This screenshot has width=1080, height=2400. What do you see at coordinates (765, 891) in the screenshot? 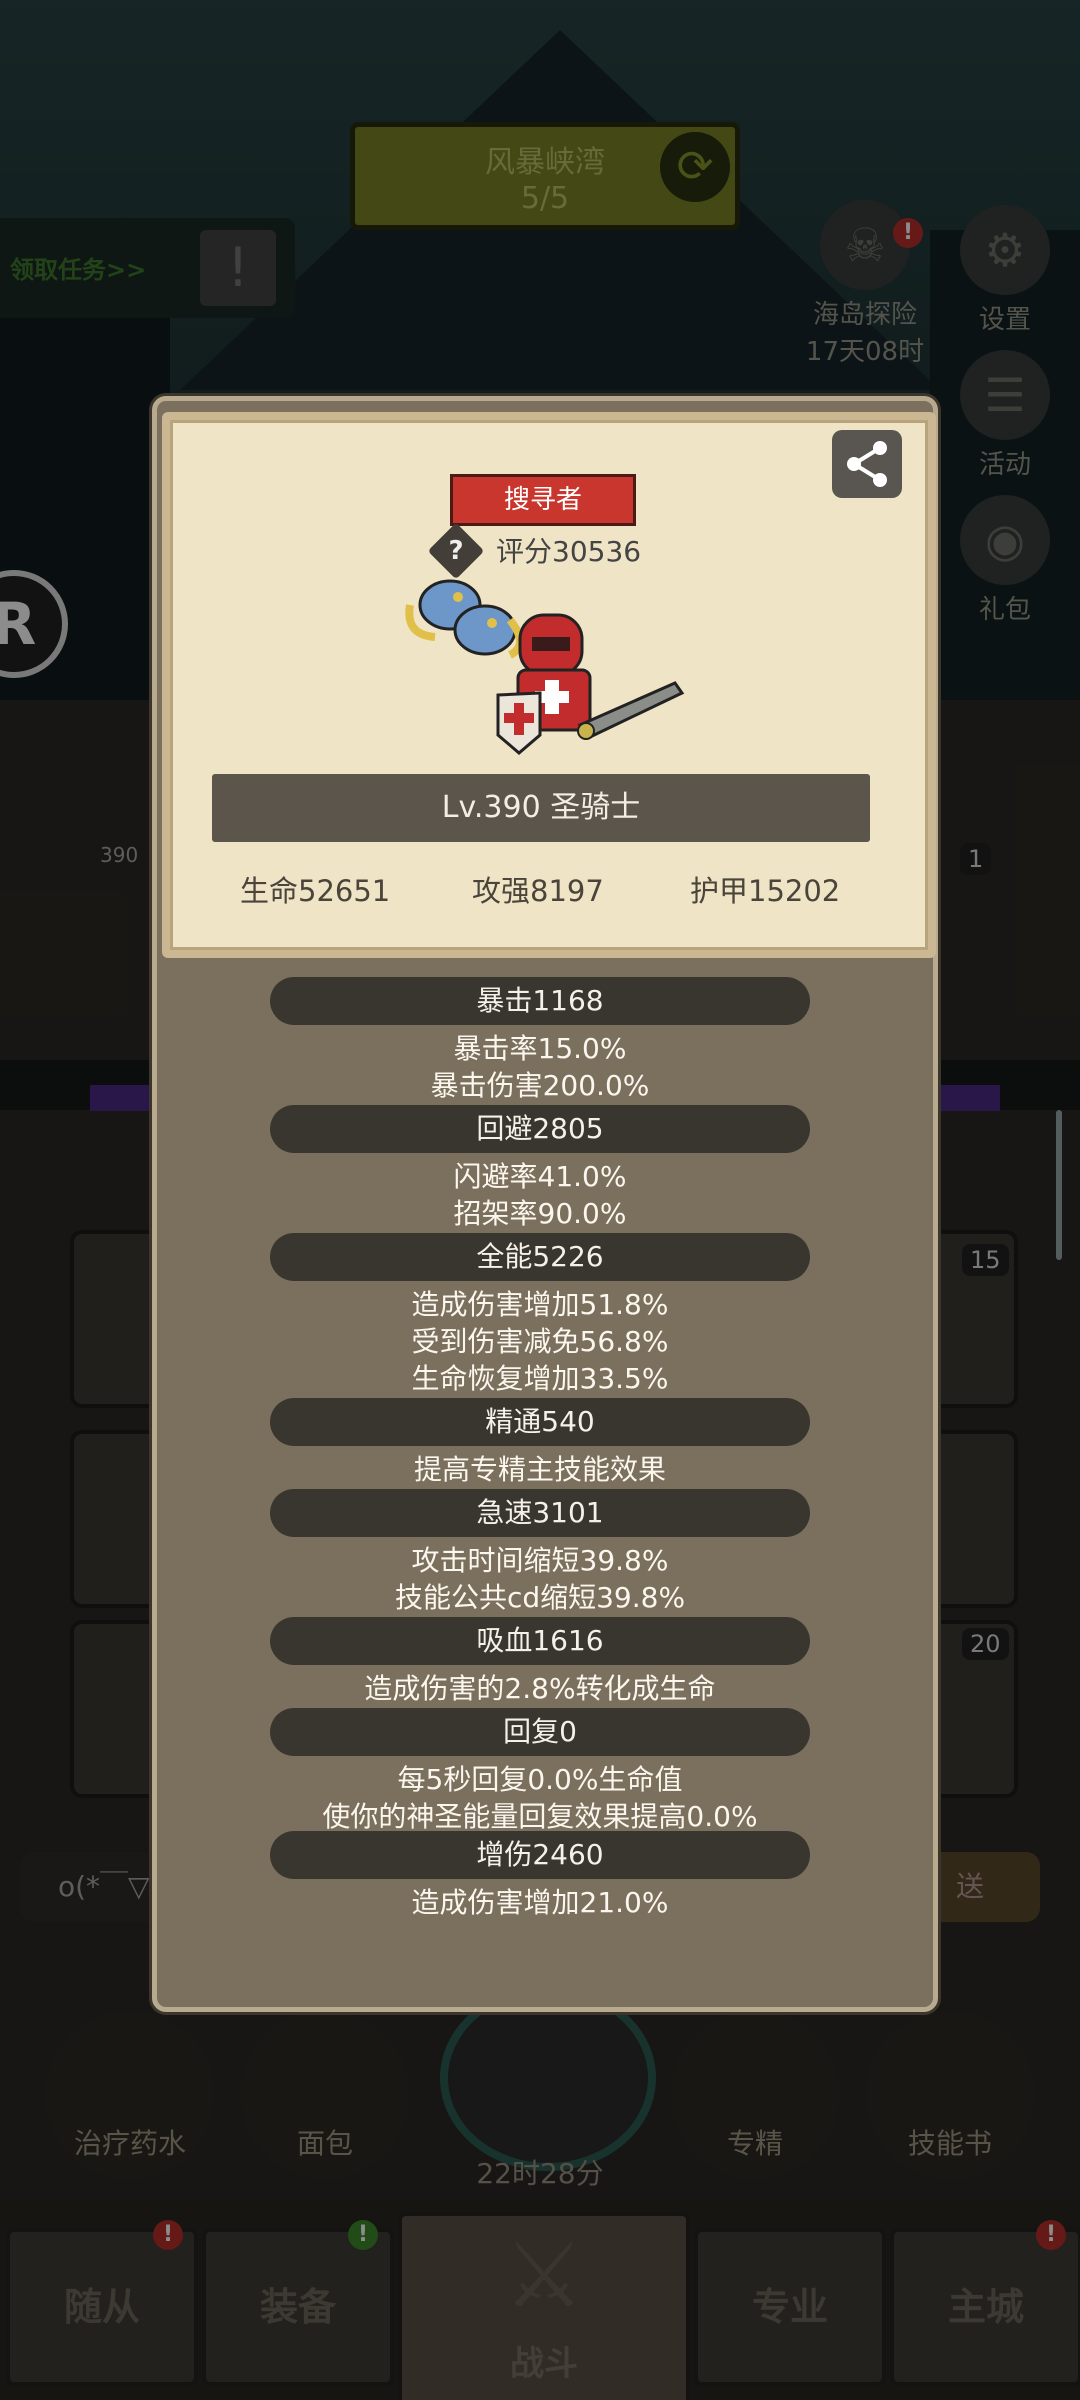
I see `armor-stat: 护甲15202` at bounding box center [765, 891].